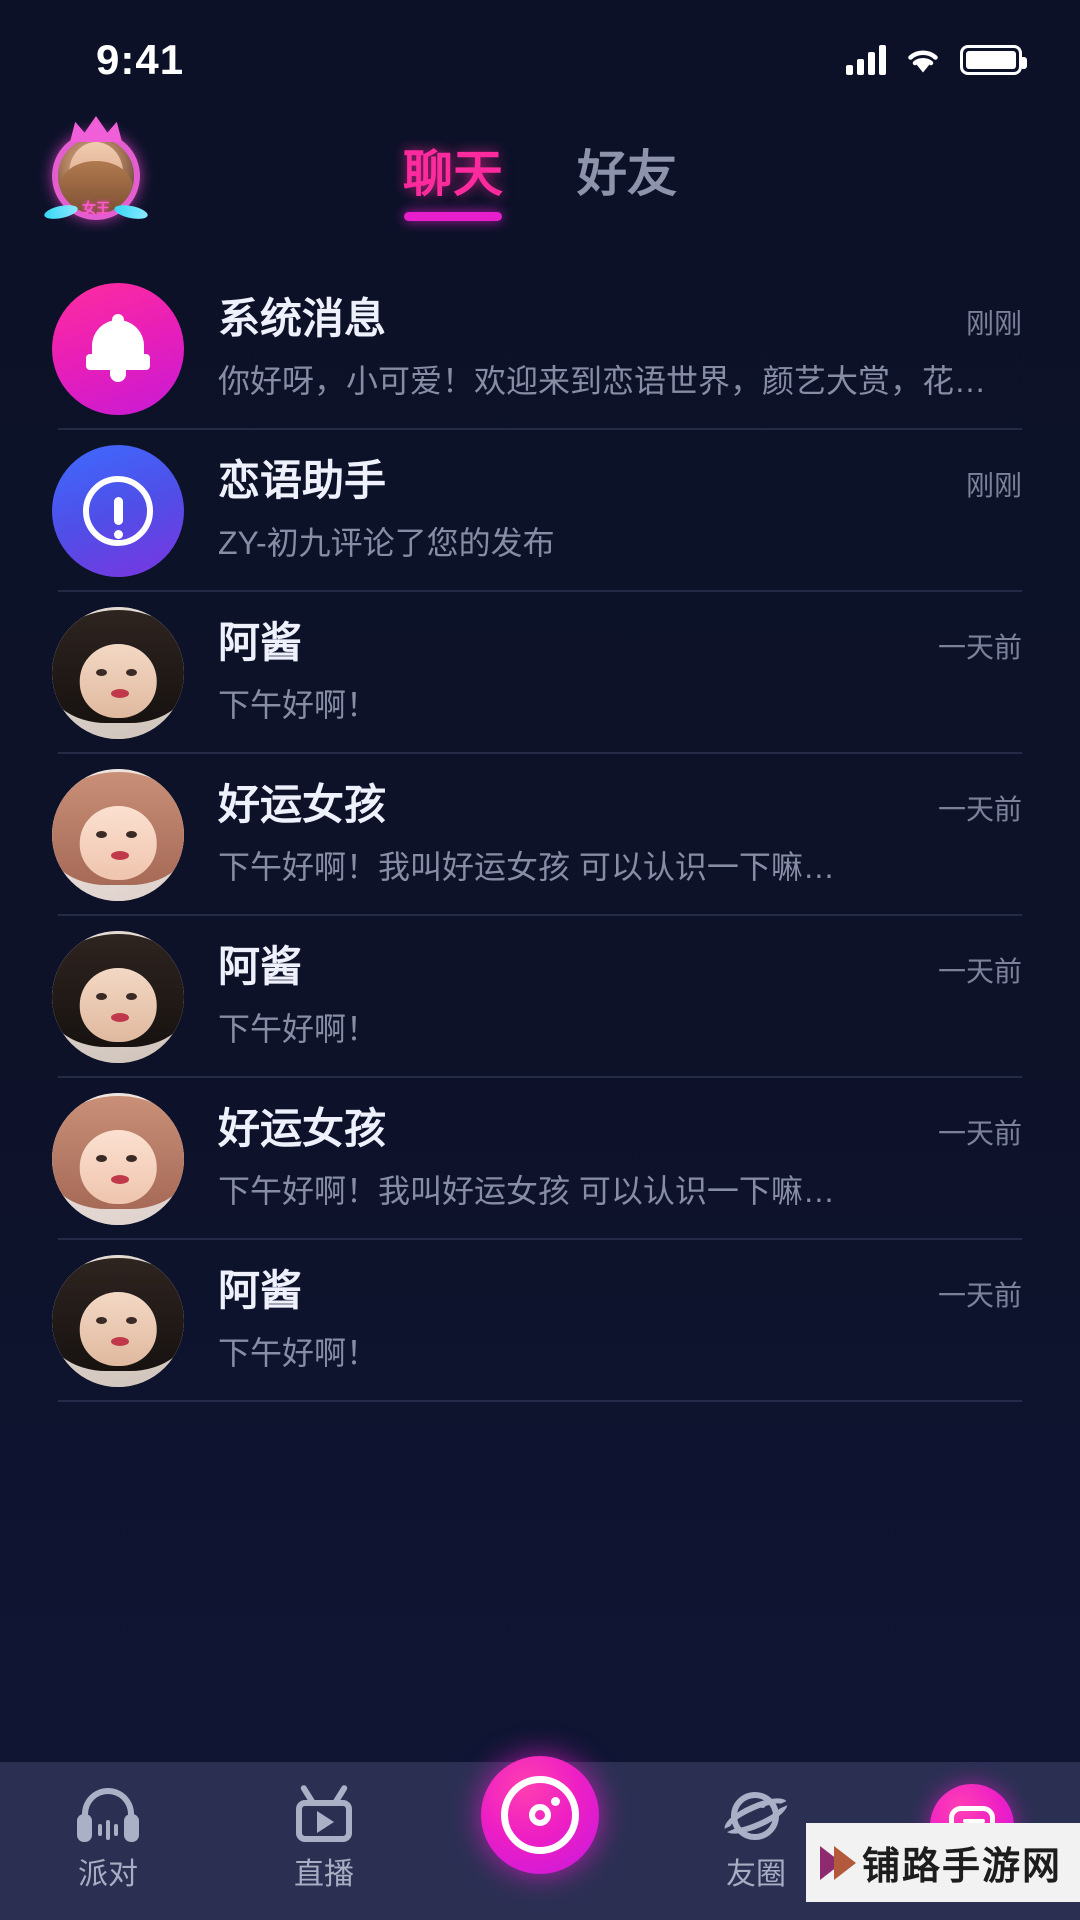 The width and height of the screenshot is (1080, 1920). What do you see at coordinates (540, 1401) in the screenshot?
I see `divider` at bounding box center [540, 1401].